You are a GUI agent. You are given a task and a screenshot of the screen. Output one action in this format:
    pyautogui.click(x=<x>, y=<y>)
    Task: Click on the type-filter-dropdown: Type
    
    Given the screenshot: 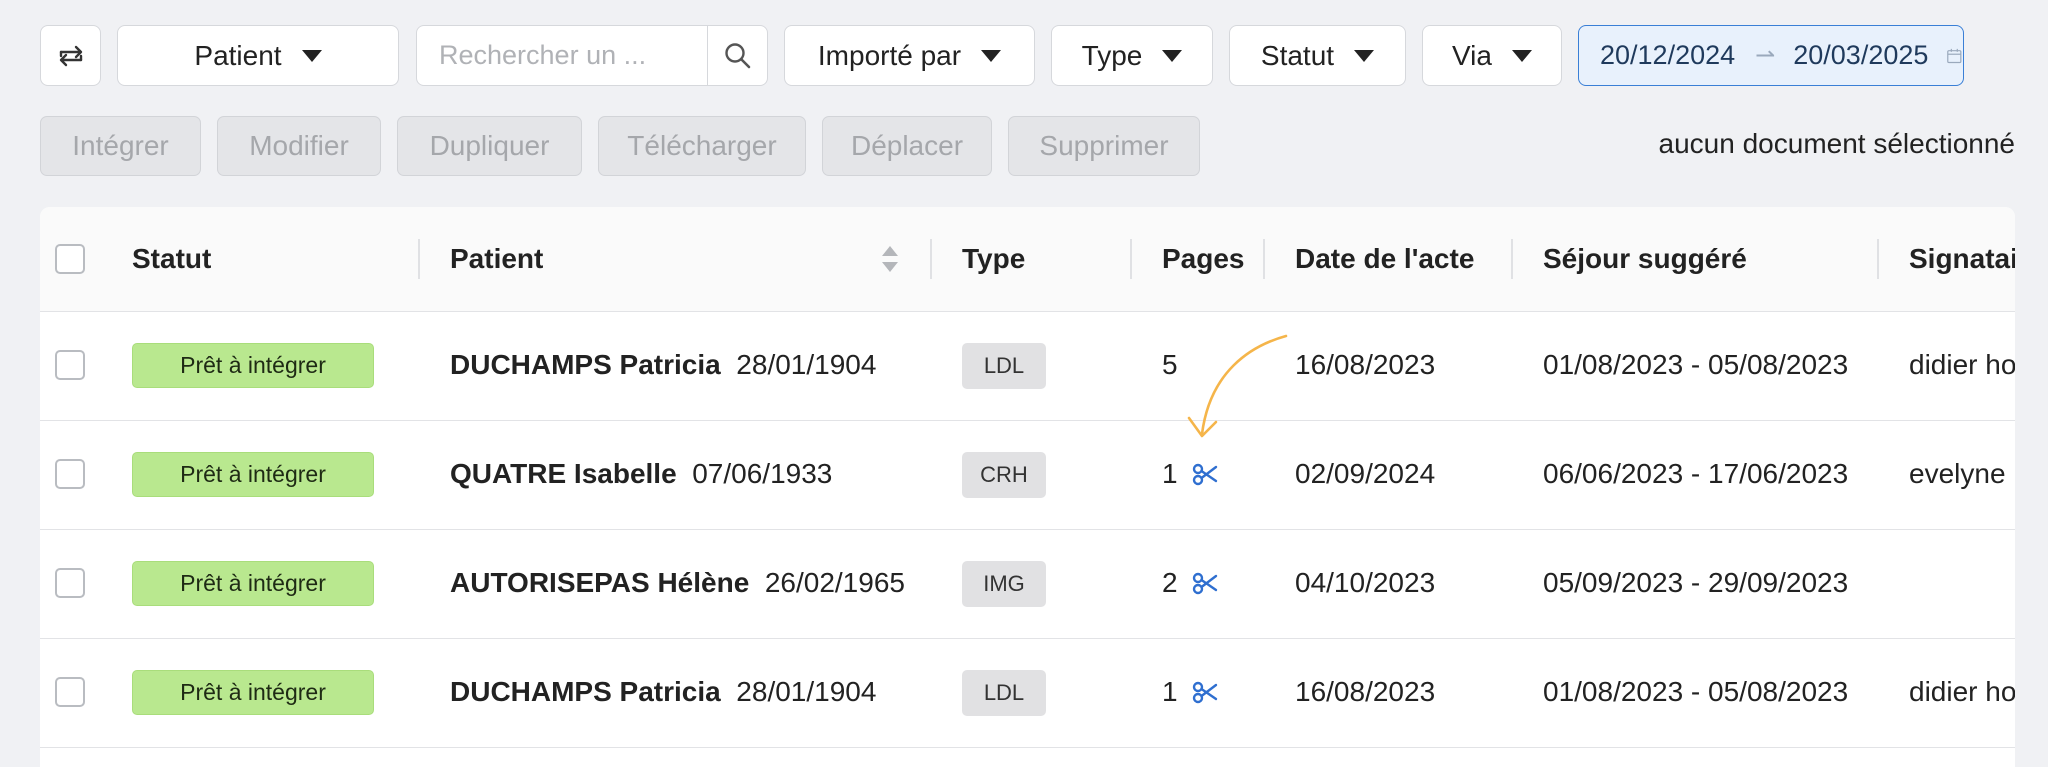 What is the action you would take?
    pyautogui.click(x=1132, y=55)
    